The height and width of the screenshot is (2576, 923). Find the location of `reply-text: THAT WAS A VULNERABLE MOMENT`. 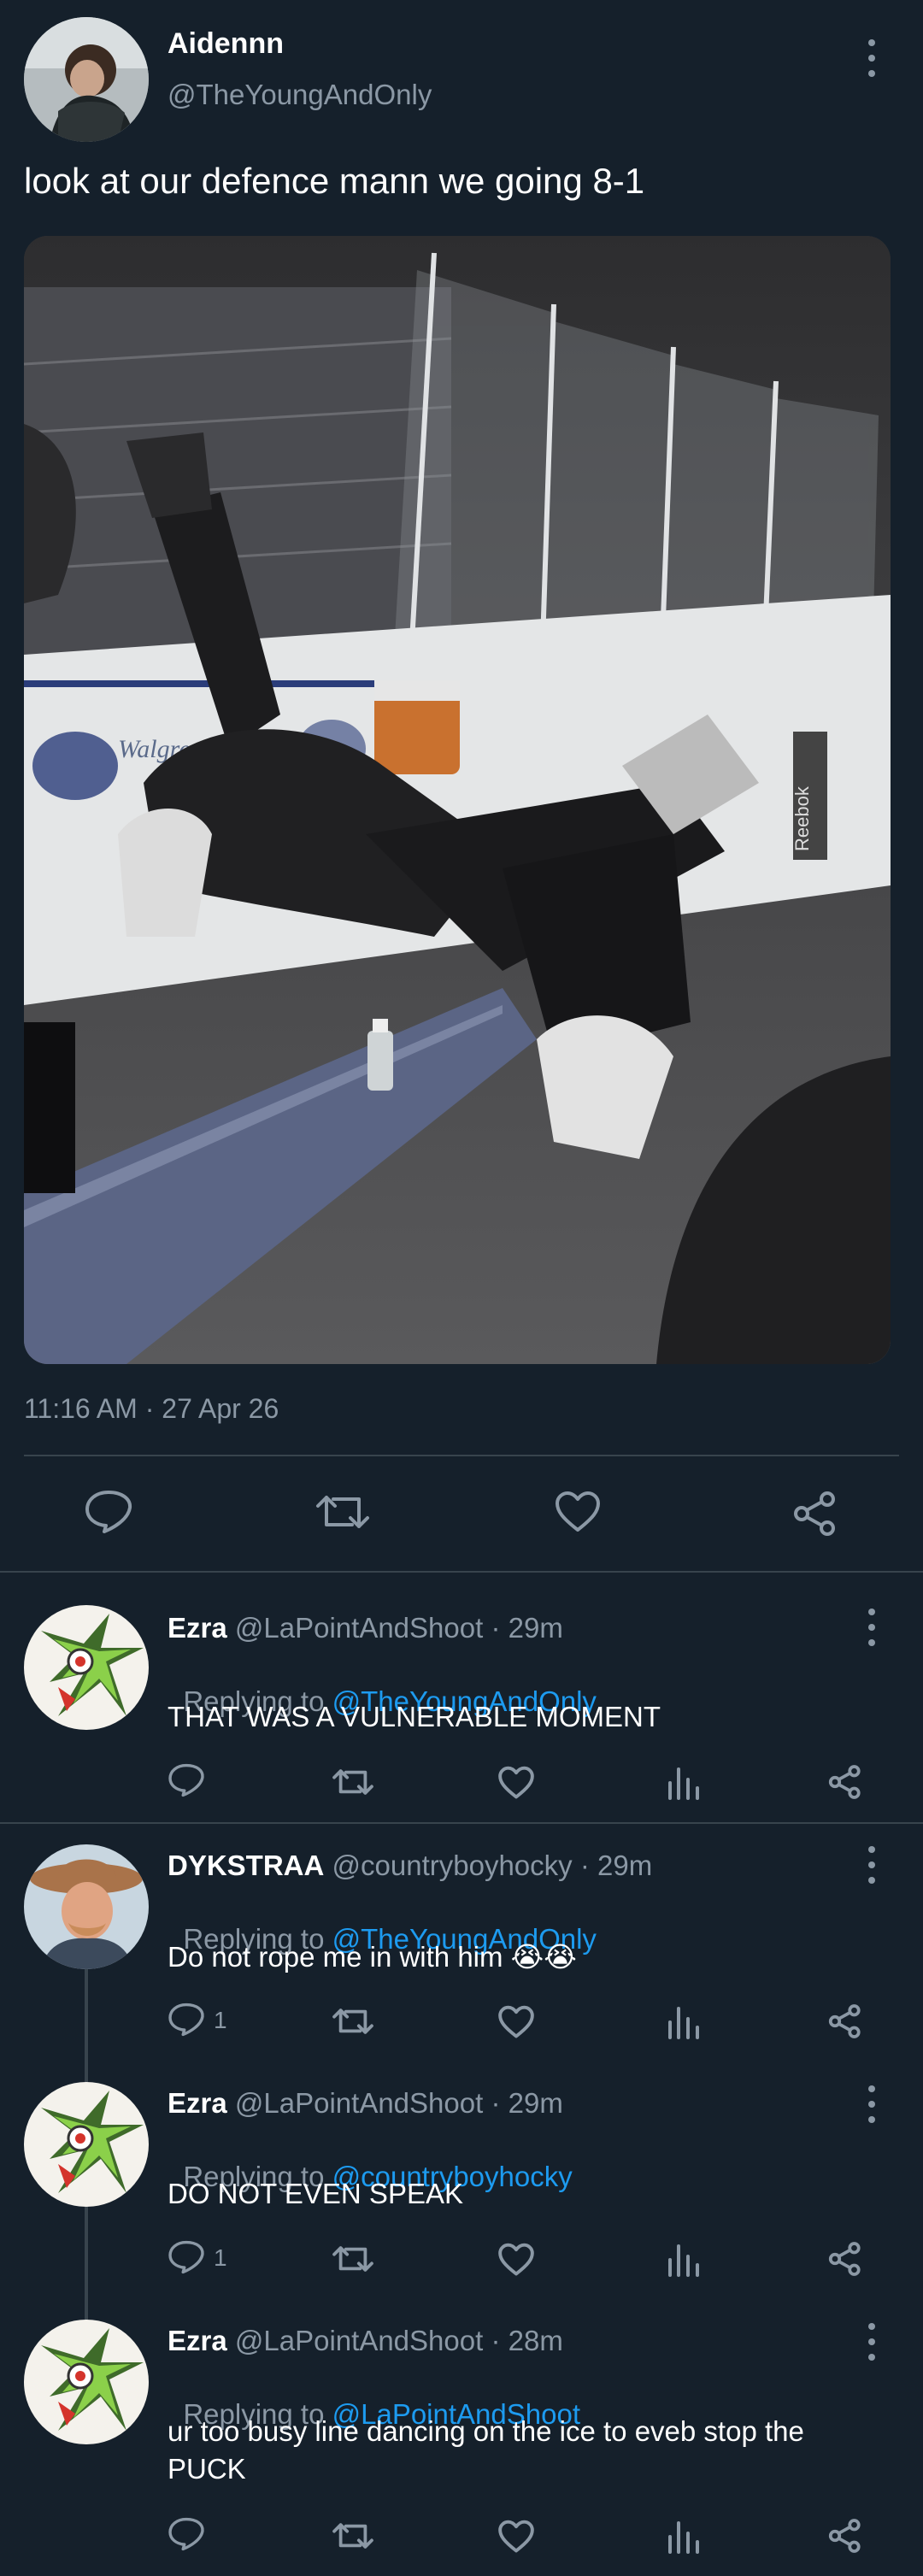

reply-text: THAT WAS A VULNERABLE MOMENT is located at coordinates (414, 1716).